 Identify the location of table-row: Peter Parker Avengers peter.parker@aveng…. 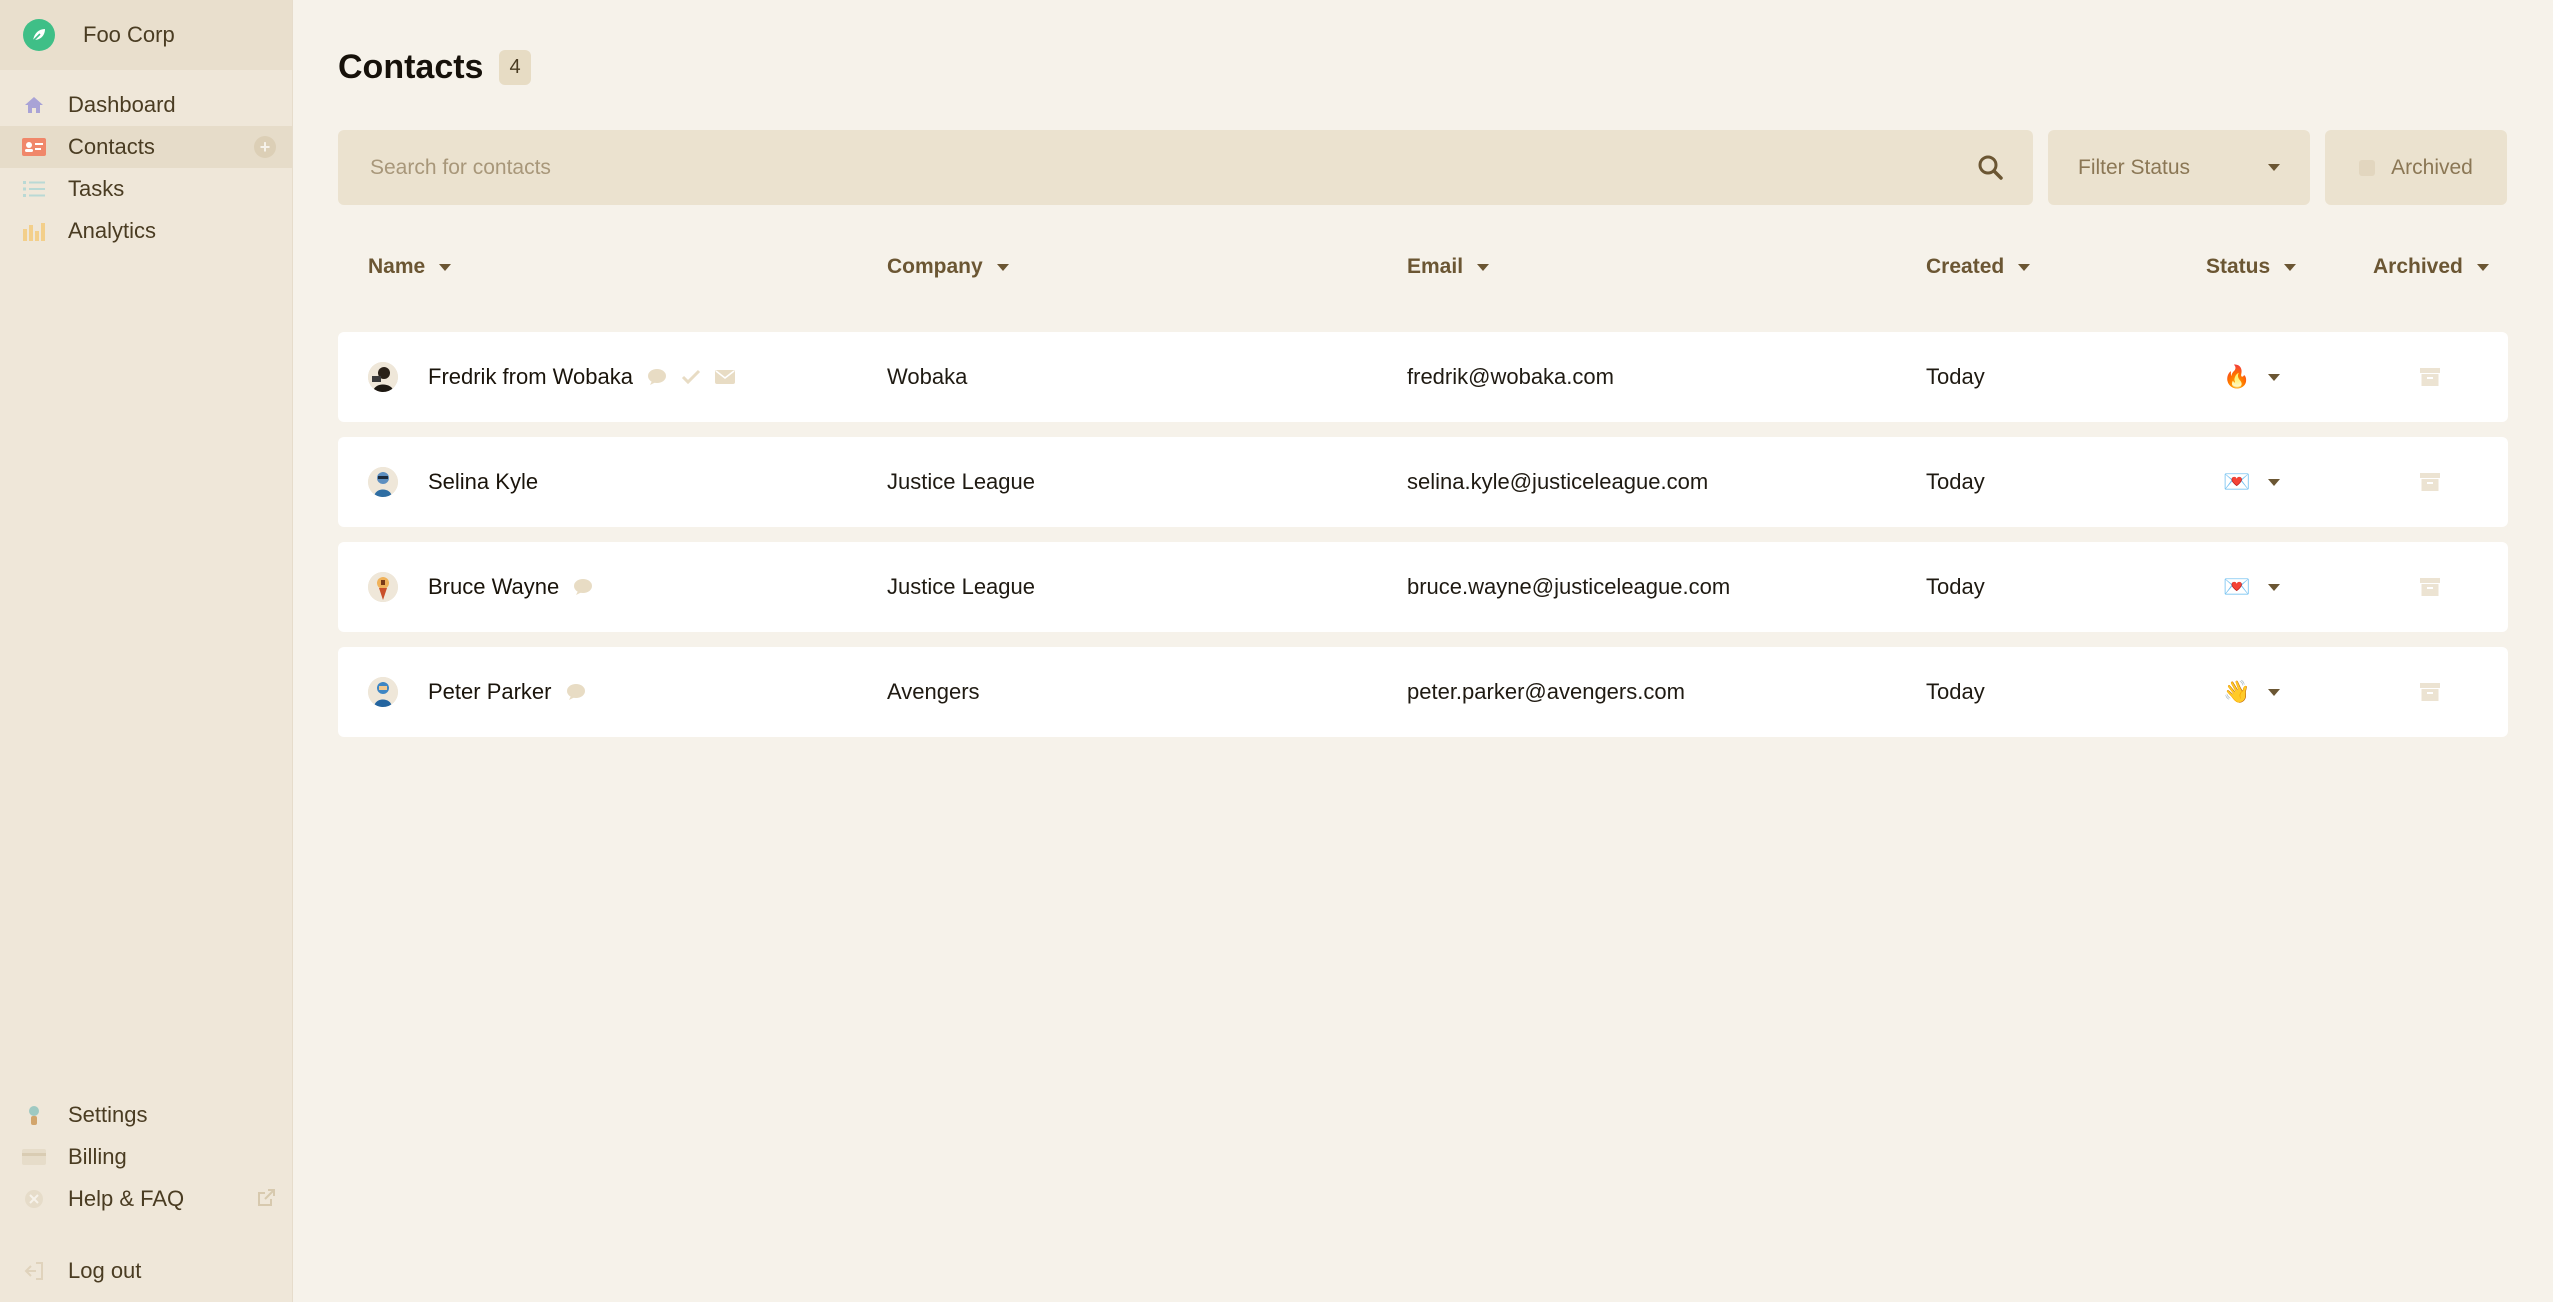
(1423, 692).